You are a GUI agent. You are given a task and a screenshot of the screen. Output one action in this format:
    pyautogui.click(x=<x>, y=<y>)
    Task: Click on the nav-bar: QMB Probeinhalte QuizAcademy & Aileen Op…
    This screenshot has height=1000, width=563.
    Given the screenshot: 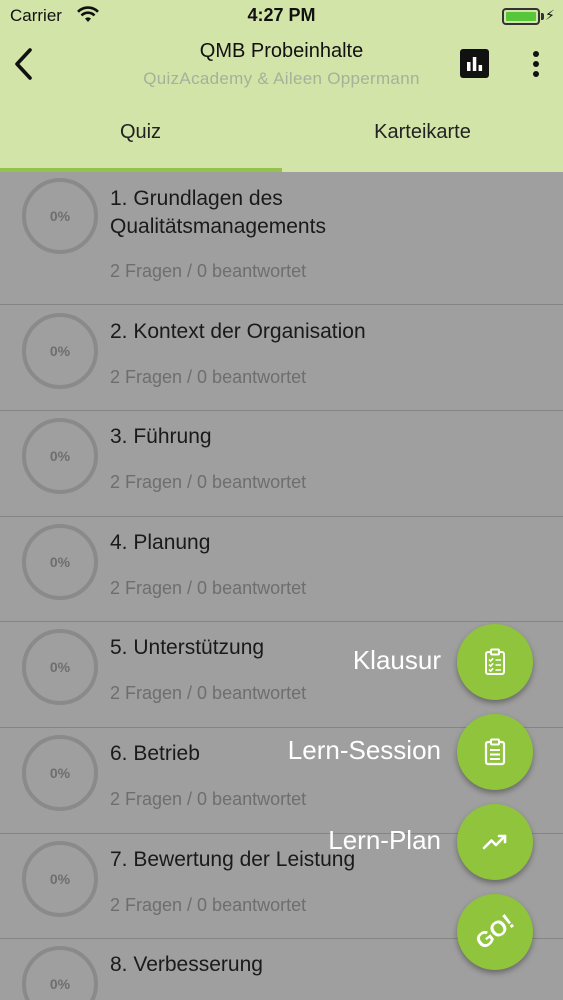 What is the action you would take?
    pyautogui.click(x=281, y=67)
    